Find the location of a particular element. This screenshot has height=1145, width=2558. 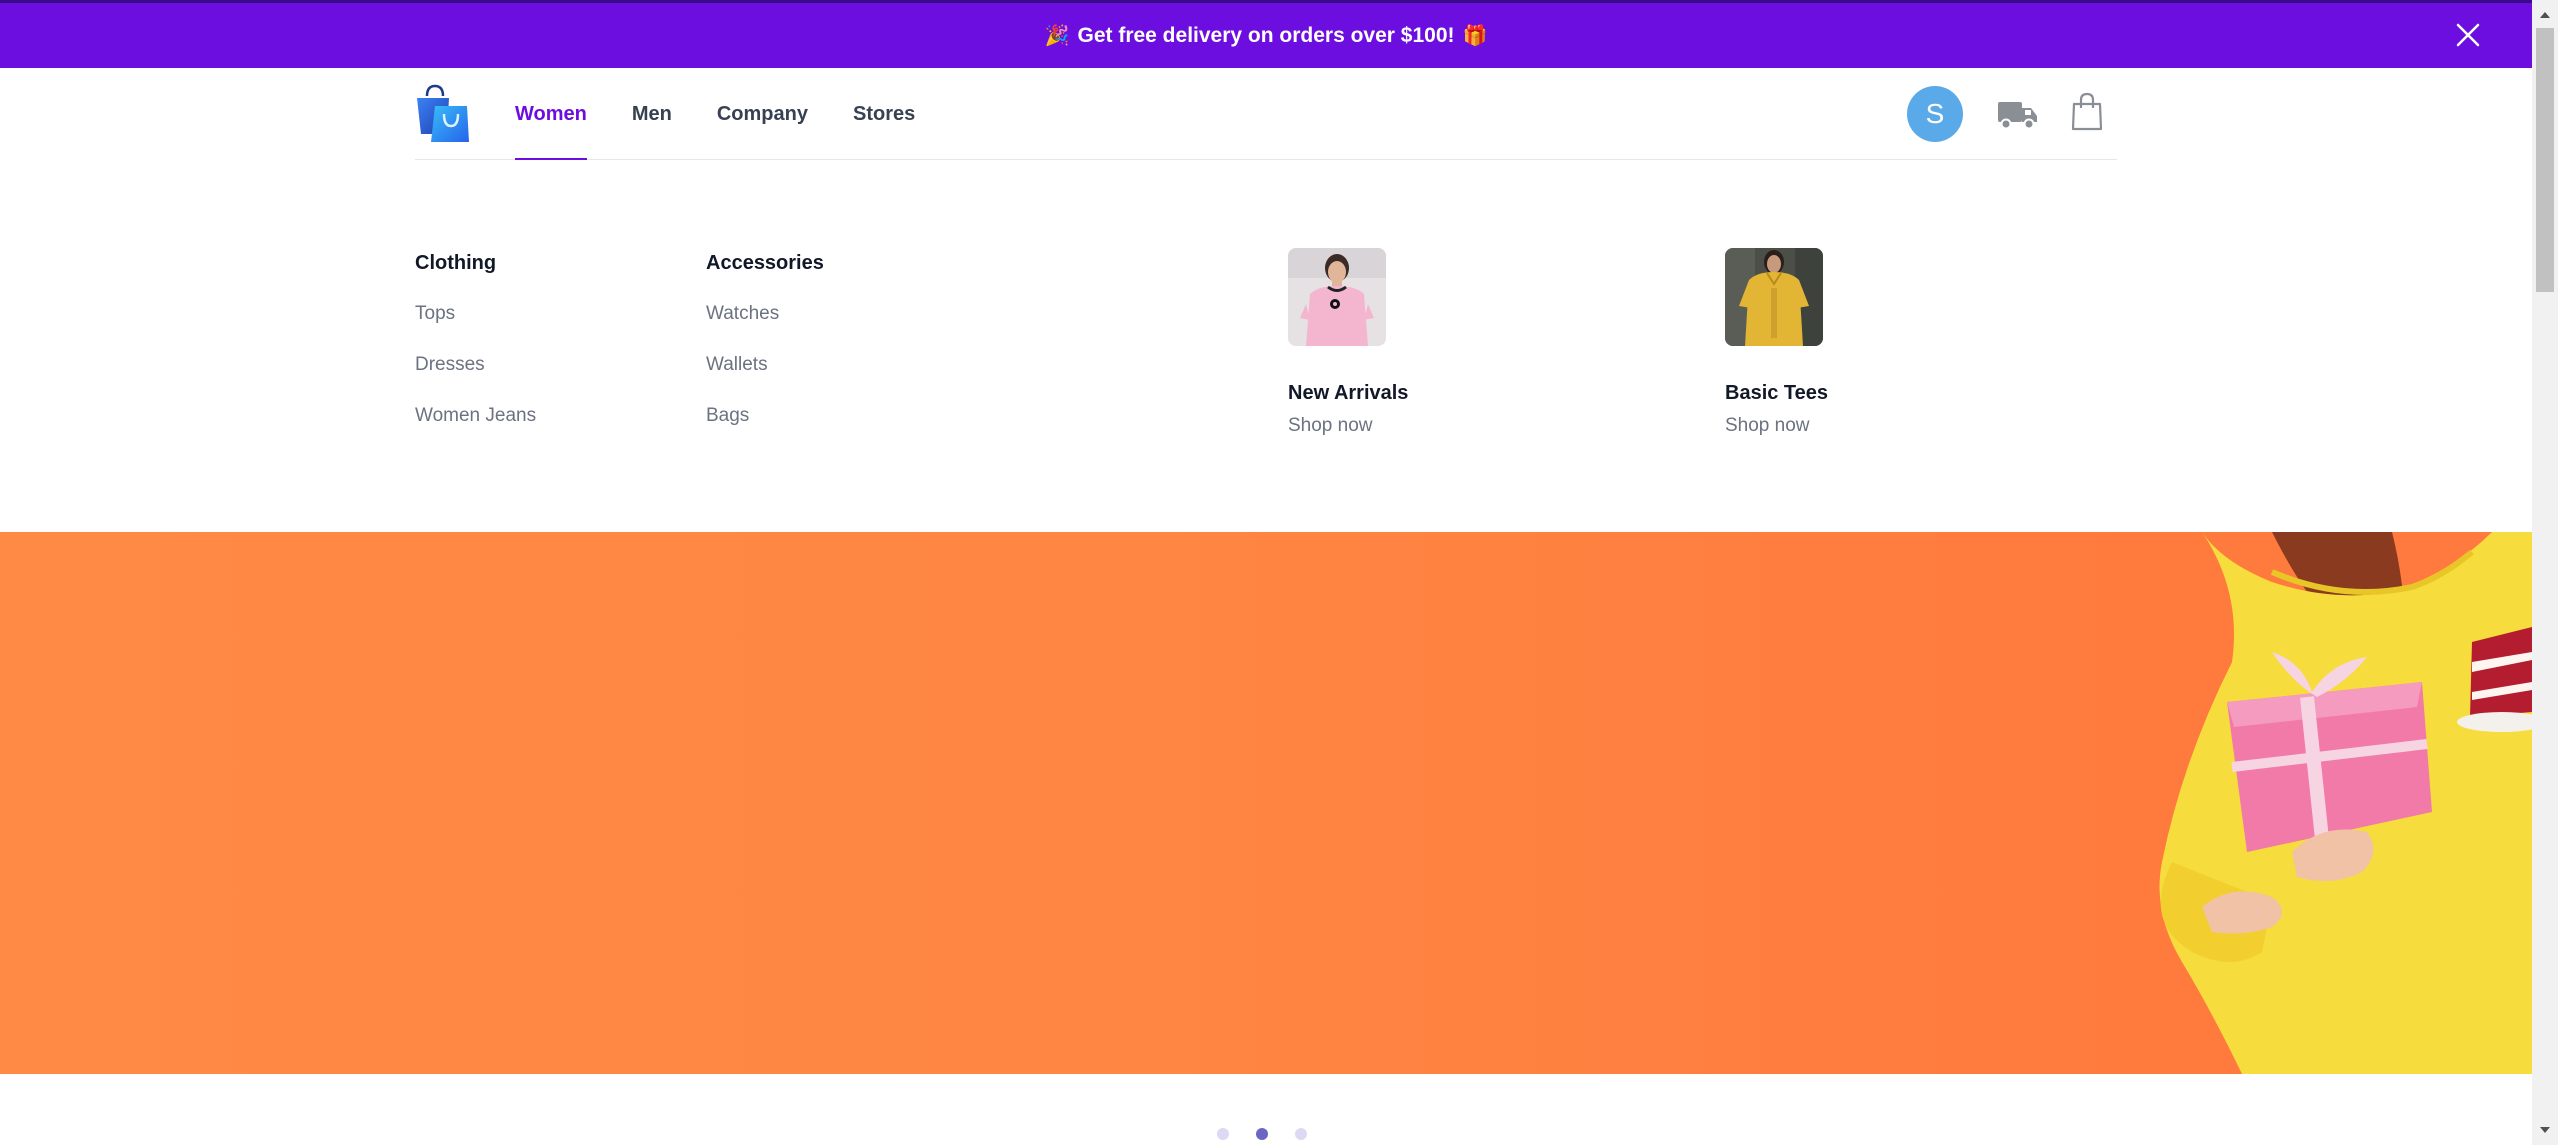

main-nav: Women Men Company Stores is located at coordinates (737, 114).